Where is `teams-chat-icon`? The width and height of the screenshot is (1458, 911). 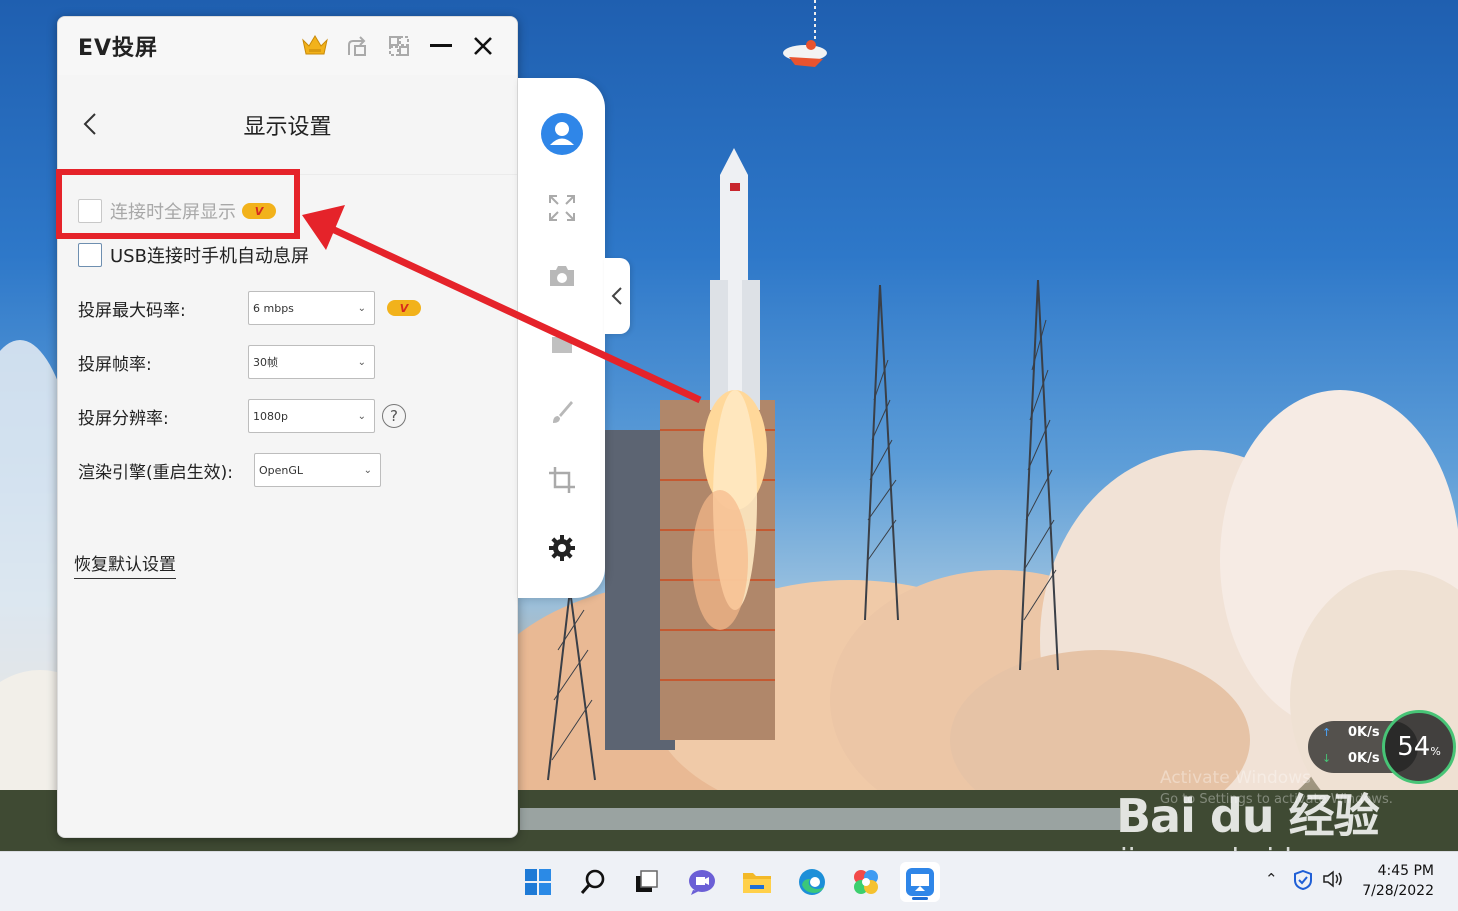 teams-chat-icon is located at coordinates (702, 882).